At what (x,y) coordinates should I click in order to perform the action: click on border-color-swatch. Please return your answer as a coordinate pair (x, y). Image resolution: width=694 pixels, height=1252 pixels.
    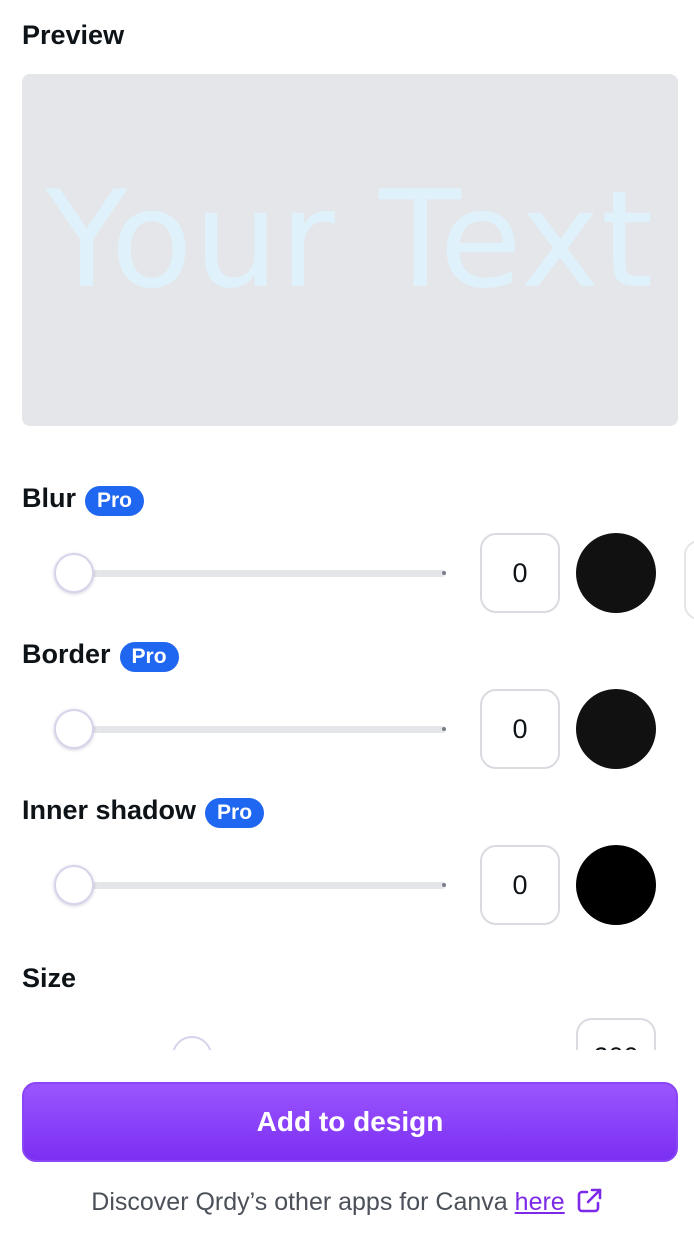
    Looking at the image, I should click on (616, 729).